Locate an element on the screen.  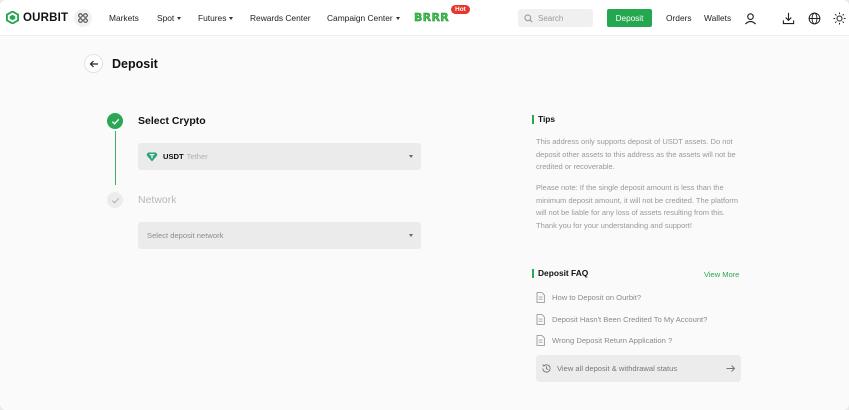
nav-rewards-center: Rewards Center is located at coordinates (280, 18).